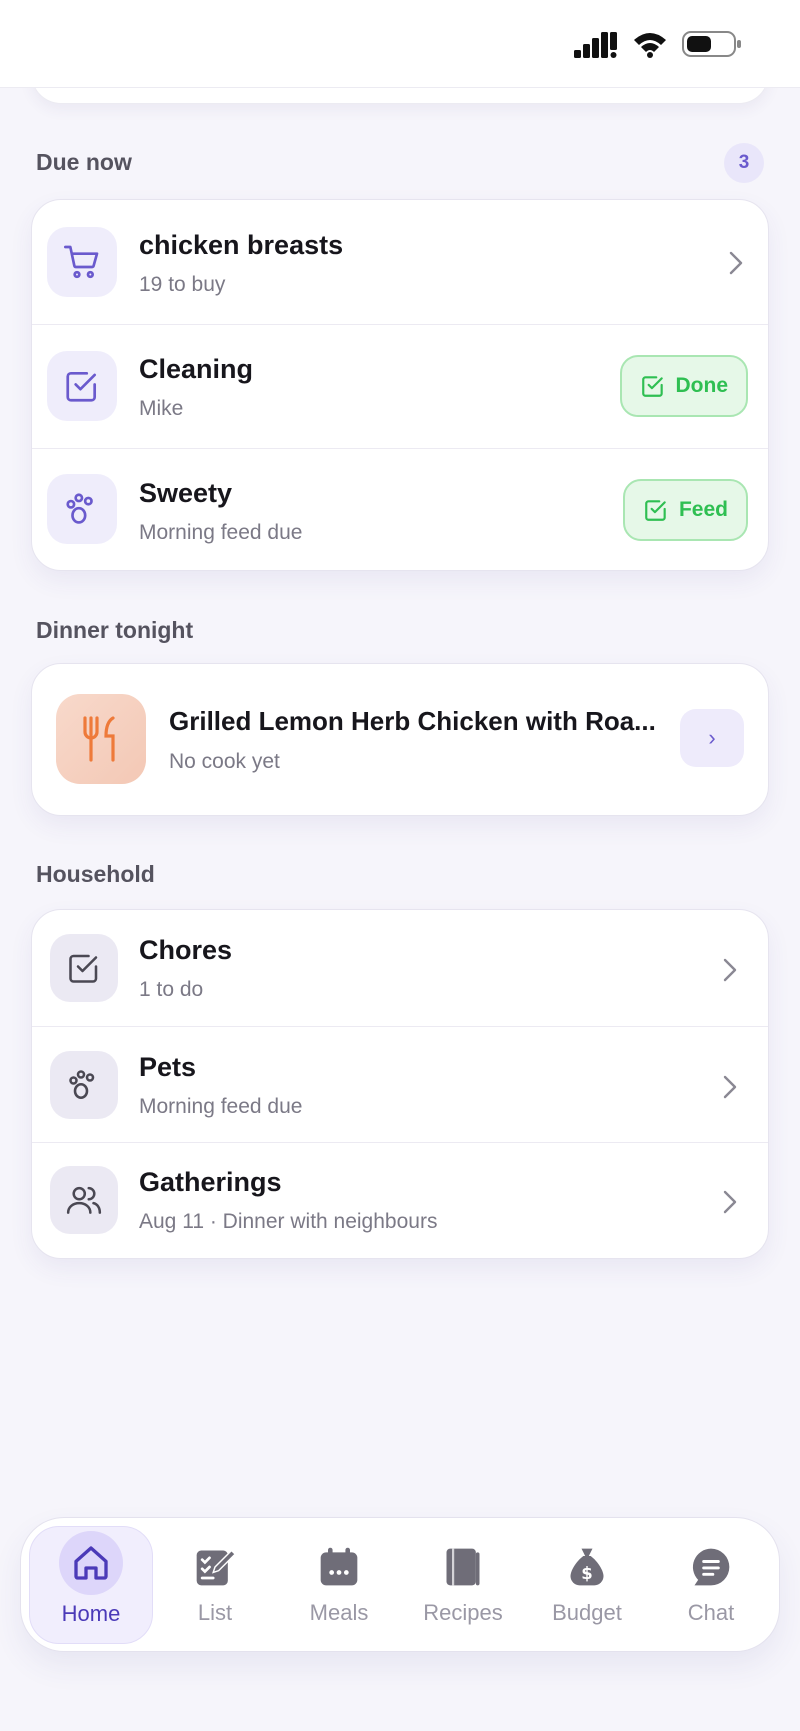 The width and height of the screenshot is (800, 1731). I want to click on tab-label: Budget, so click(587, 1612).